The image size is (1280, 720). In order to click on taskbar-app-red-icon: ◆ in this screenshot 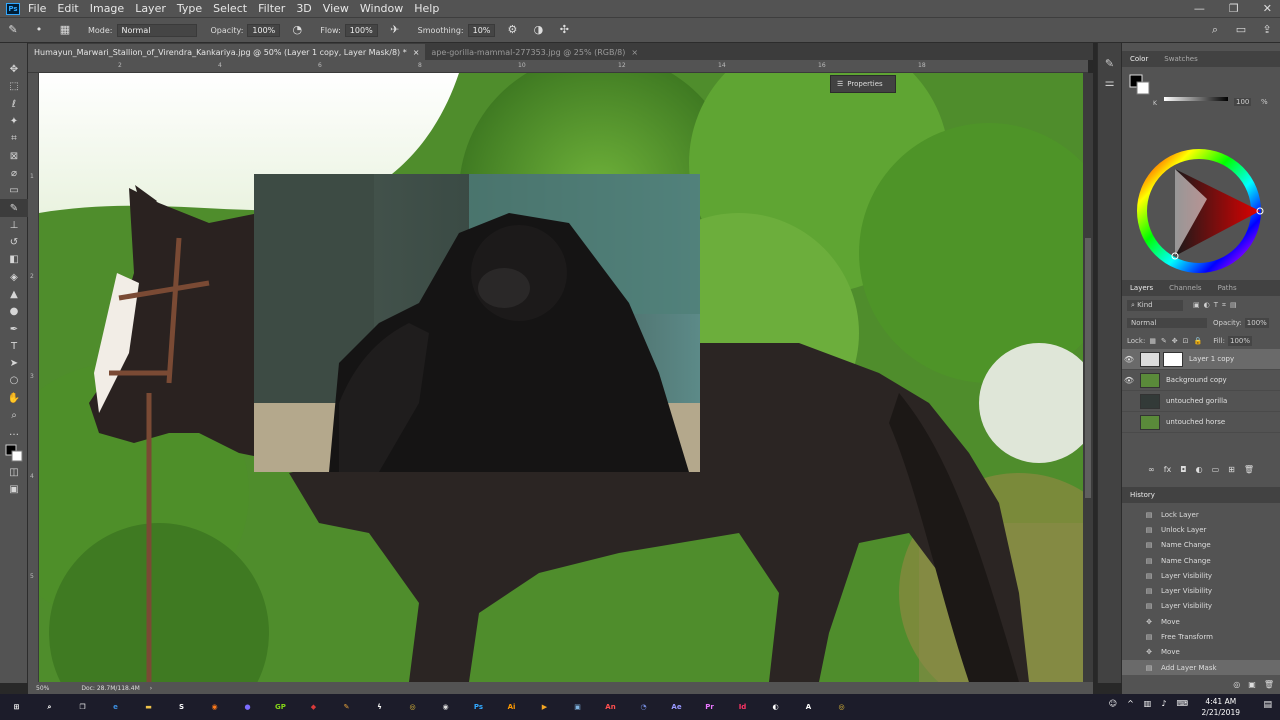, I will do `click(313, 707)`.